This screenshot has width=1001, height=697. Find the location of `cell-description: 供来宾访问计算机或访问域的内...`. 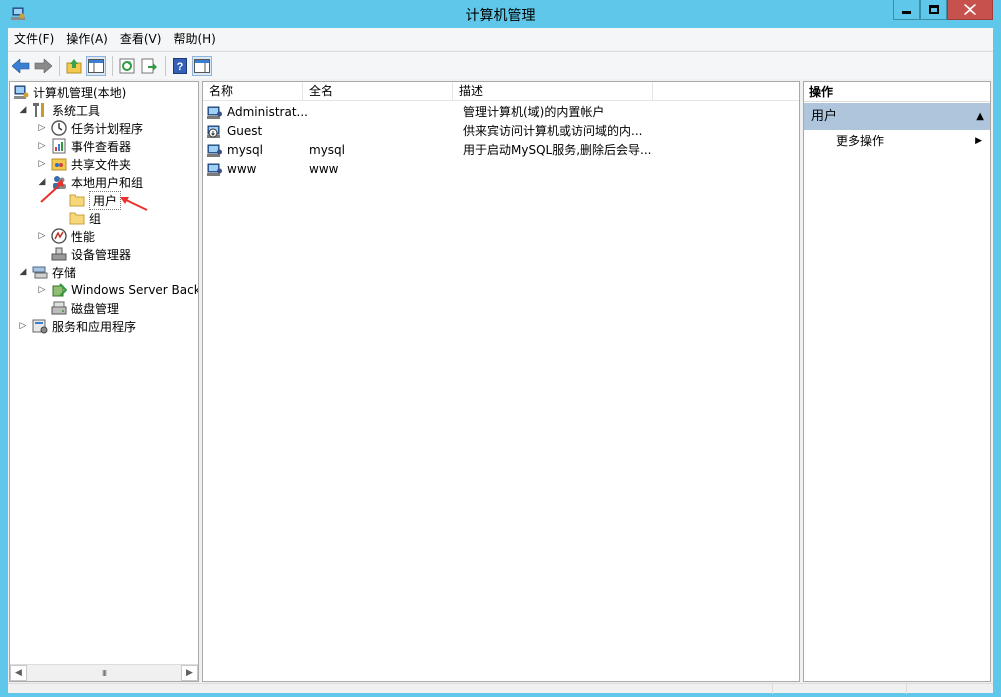

cell-description: 供来宾访问计算机或访问域的内... is located at coordinates (553, 131).